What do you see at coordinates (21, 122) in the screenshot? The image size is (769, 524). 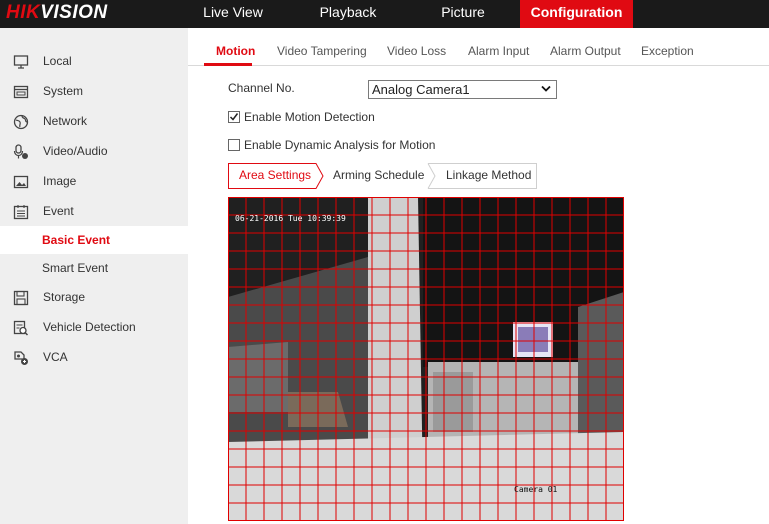 I see `globe-icon` at bounding box center [21, 122].